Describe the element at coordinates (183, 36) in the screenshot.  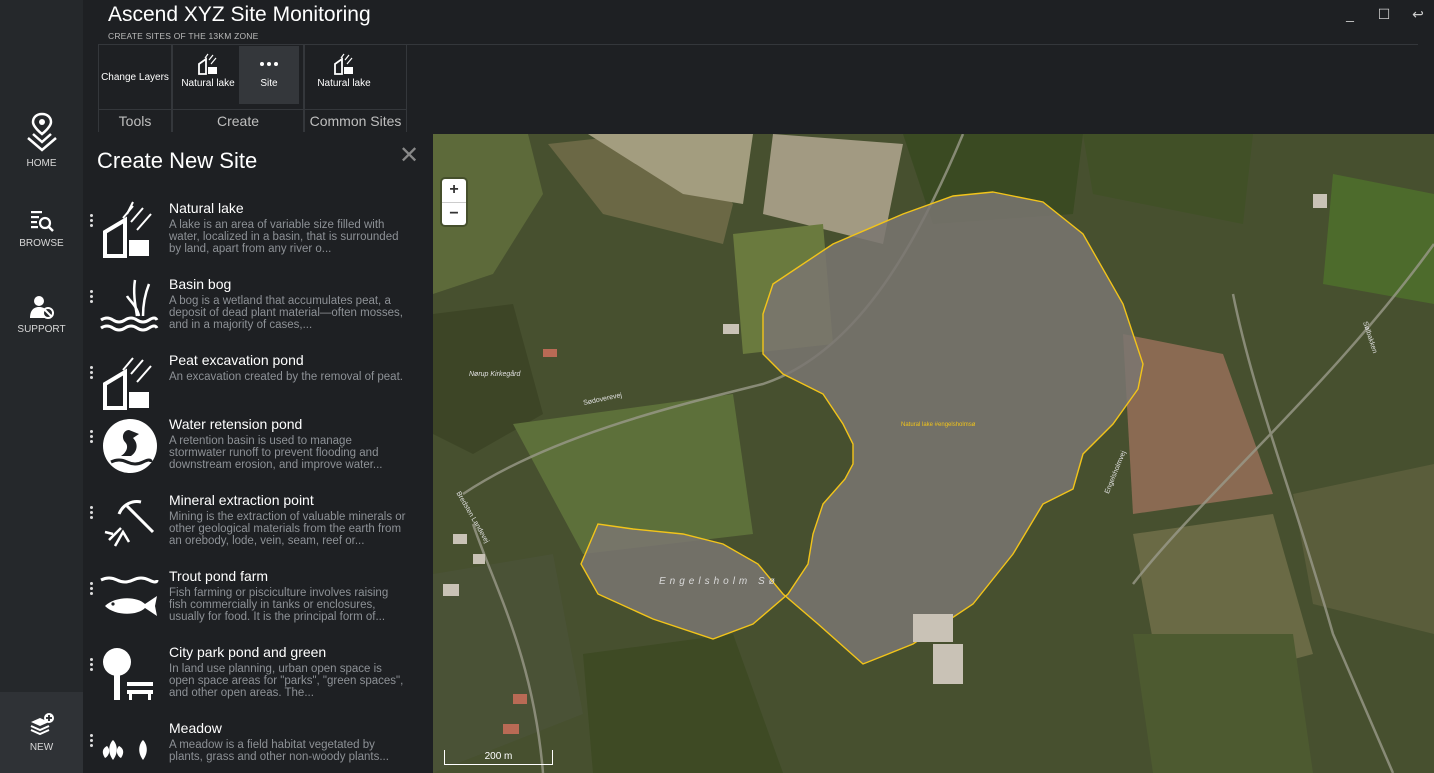
I see `app-subtitle: CREATE SITES OF THE 13KM ZONE` at that location.